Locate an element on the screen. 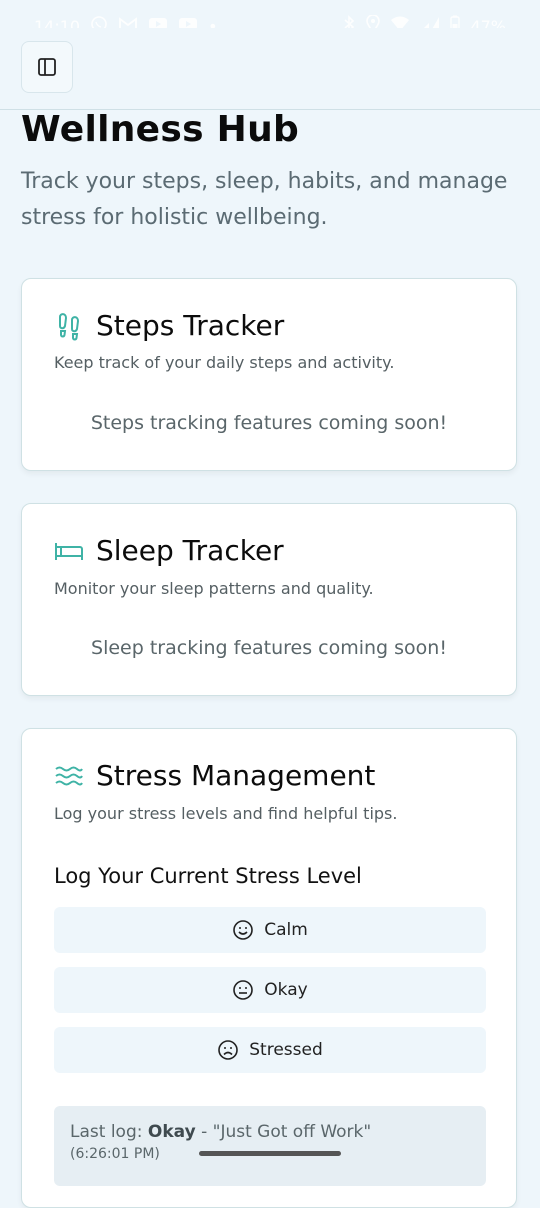  stress-option-label: Okay is located at coordinates (286, 990).